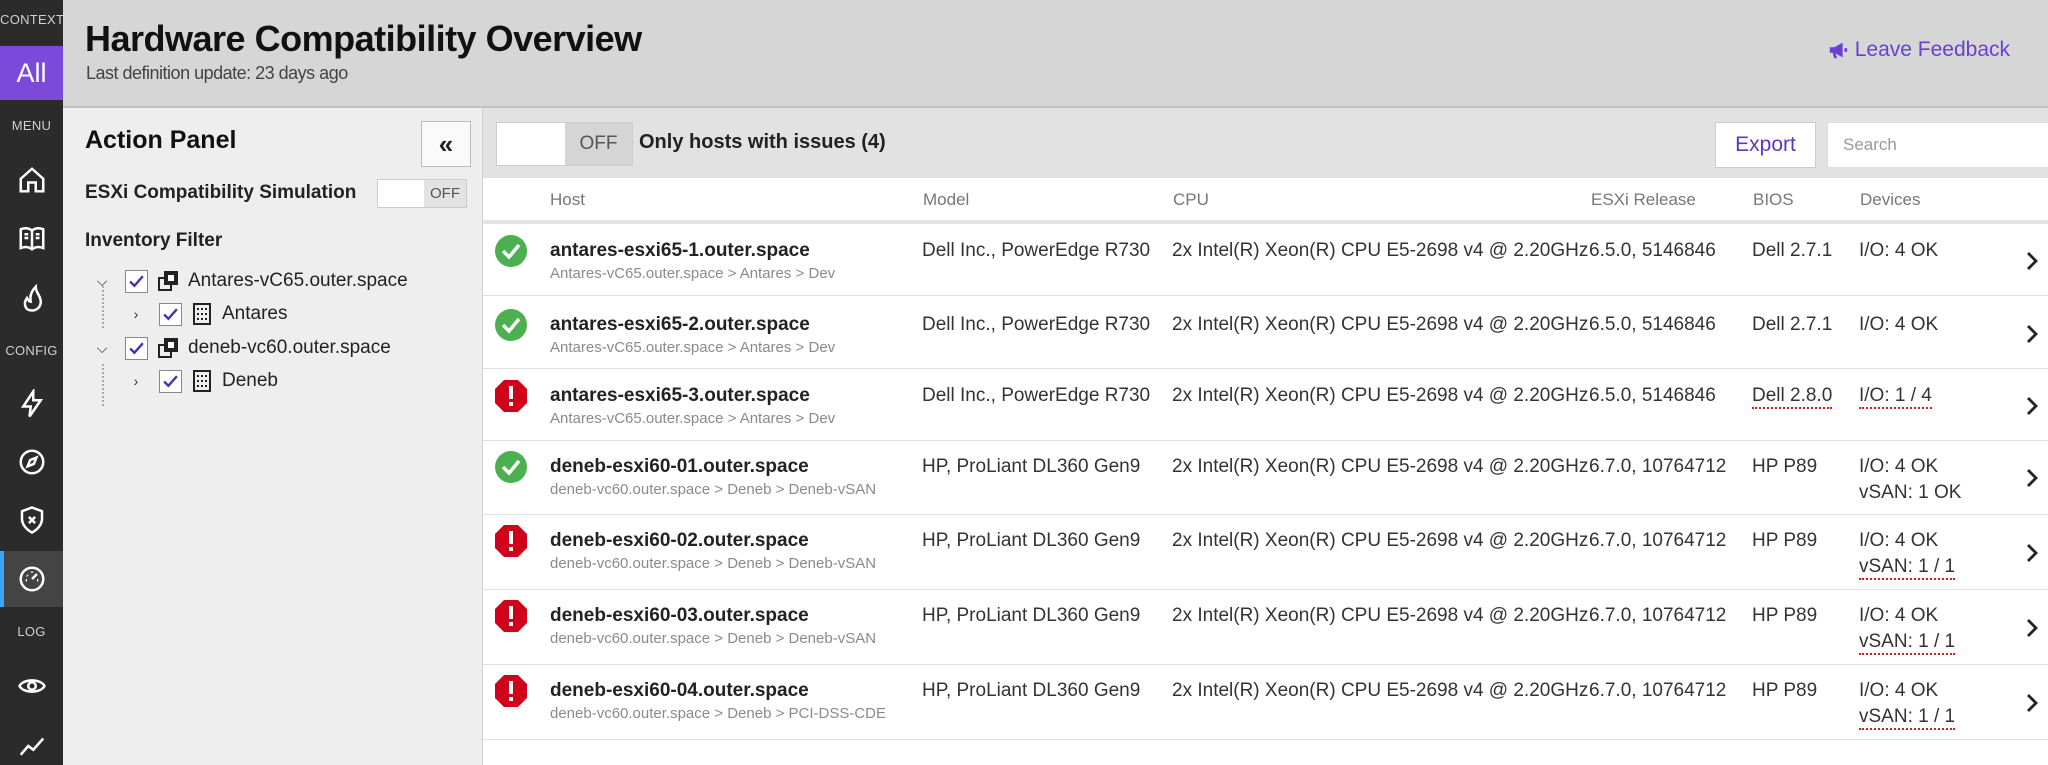 This screenshot has width=2048, height=765. What do you see at coordinates (32, 19) in the screenshot?
I see `nav-context-label: CONTEXT` at bounding box center [32, 19].